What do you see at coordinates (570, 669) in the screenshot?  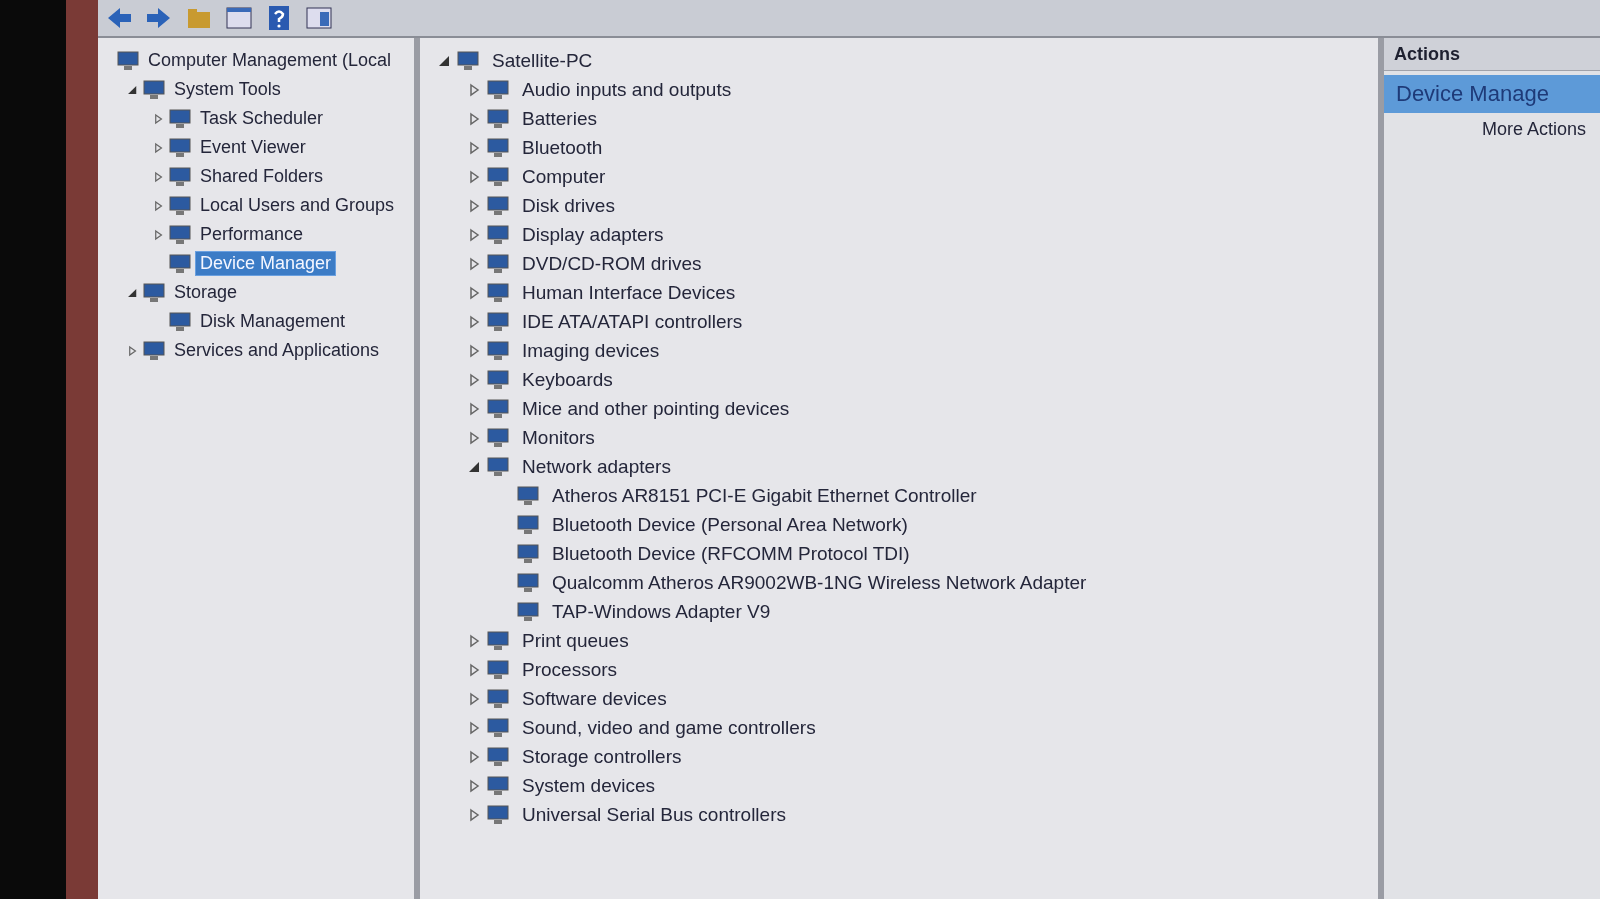 I see `tree-item: Processors` at bounding box center [570, 669].